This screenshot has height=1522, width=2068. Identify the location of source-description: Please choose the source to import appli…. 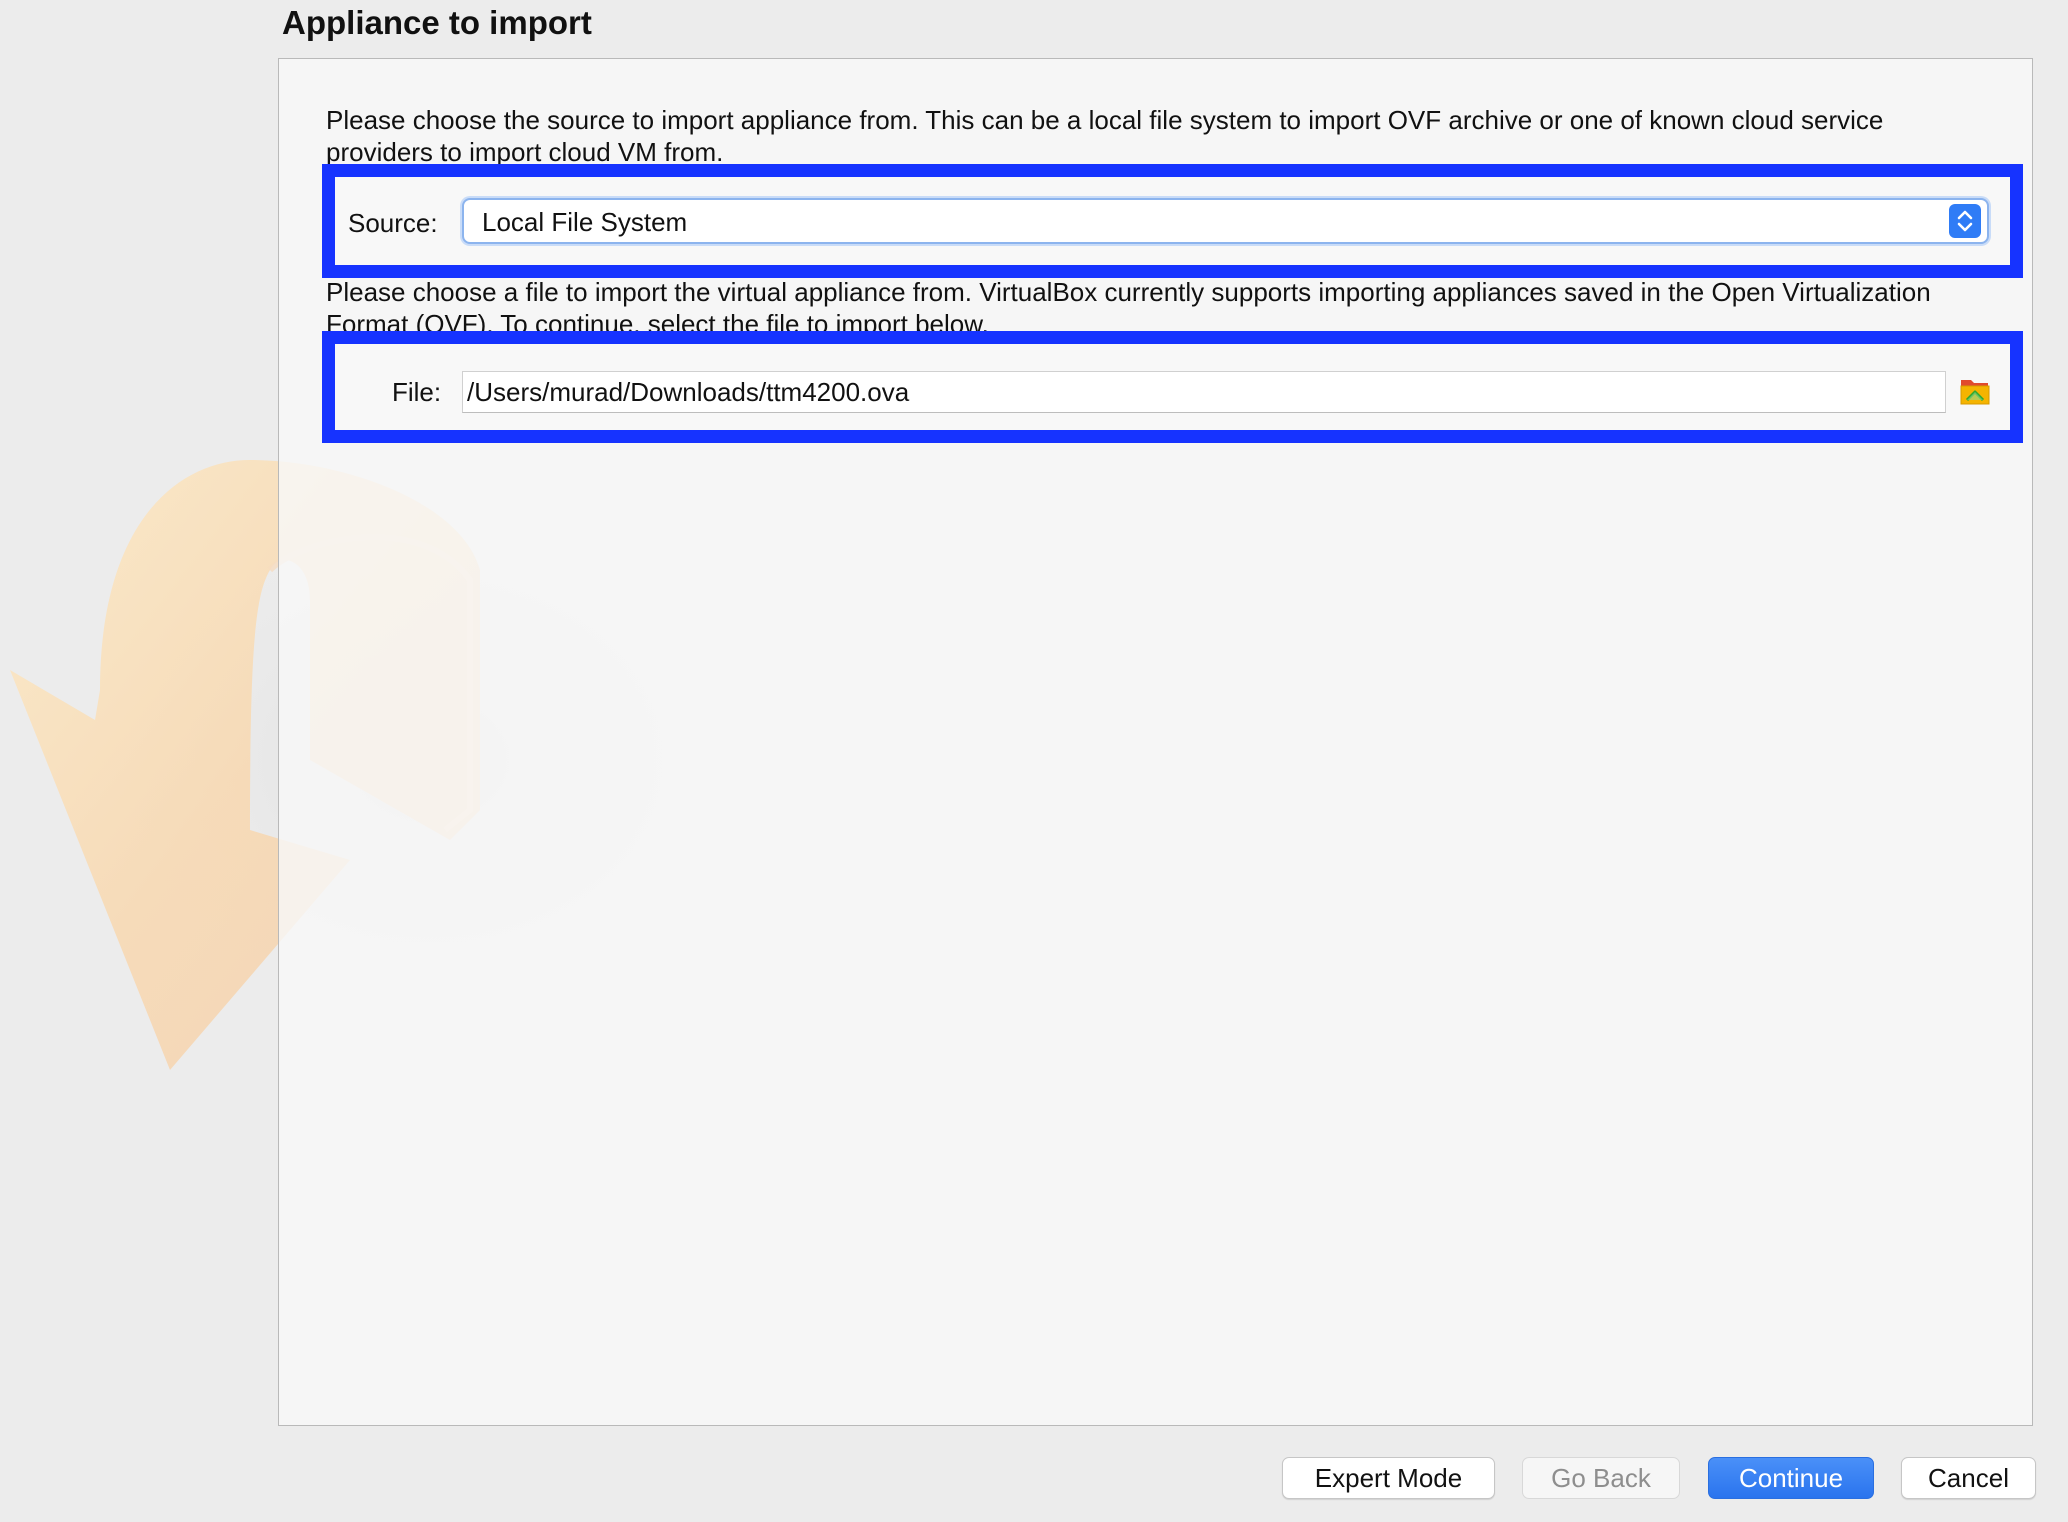
(1105, 134).